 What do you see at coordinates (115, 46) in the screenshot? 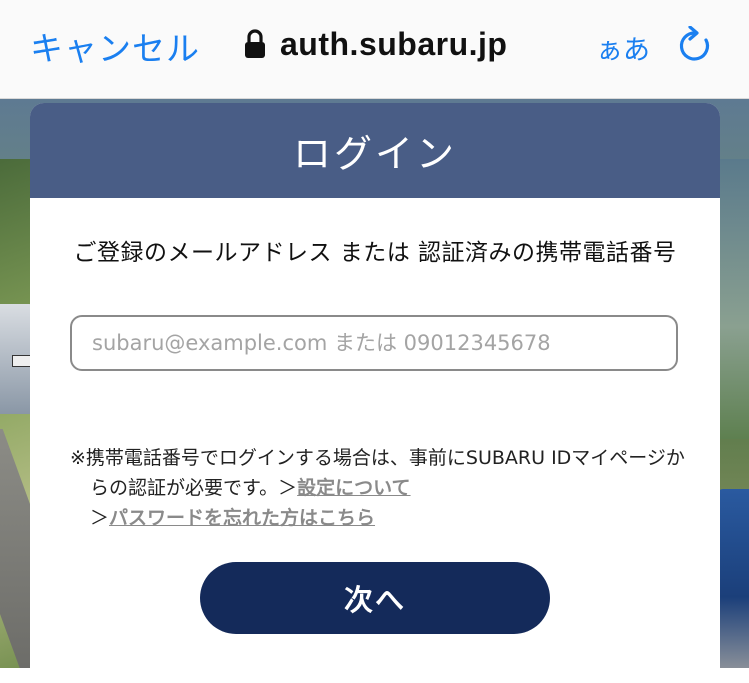
I see `cancel-button: キャンセル` at bounding box center [115, 46].